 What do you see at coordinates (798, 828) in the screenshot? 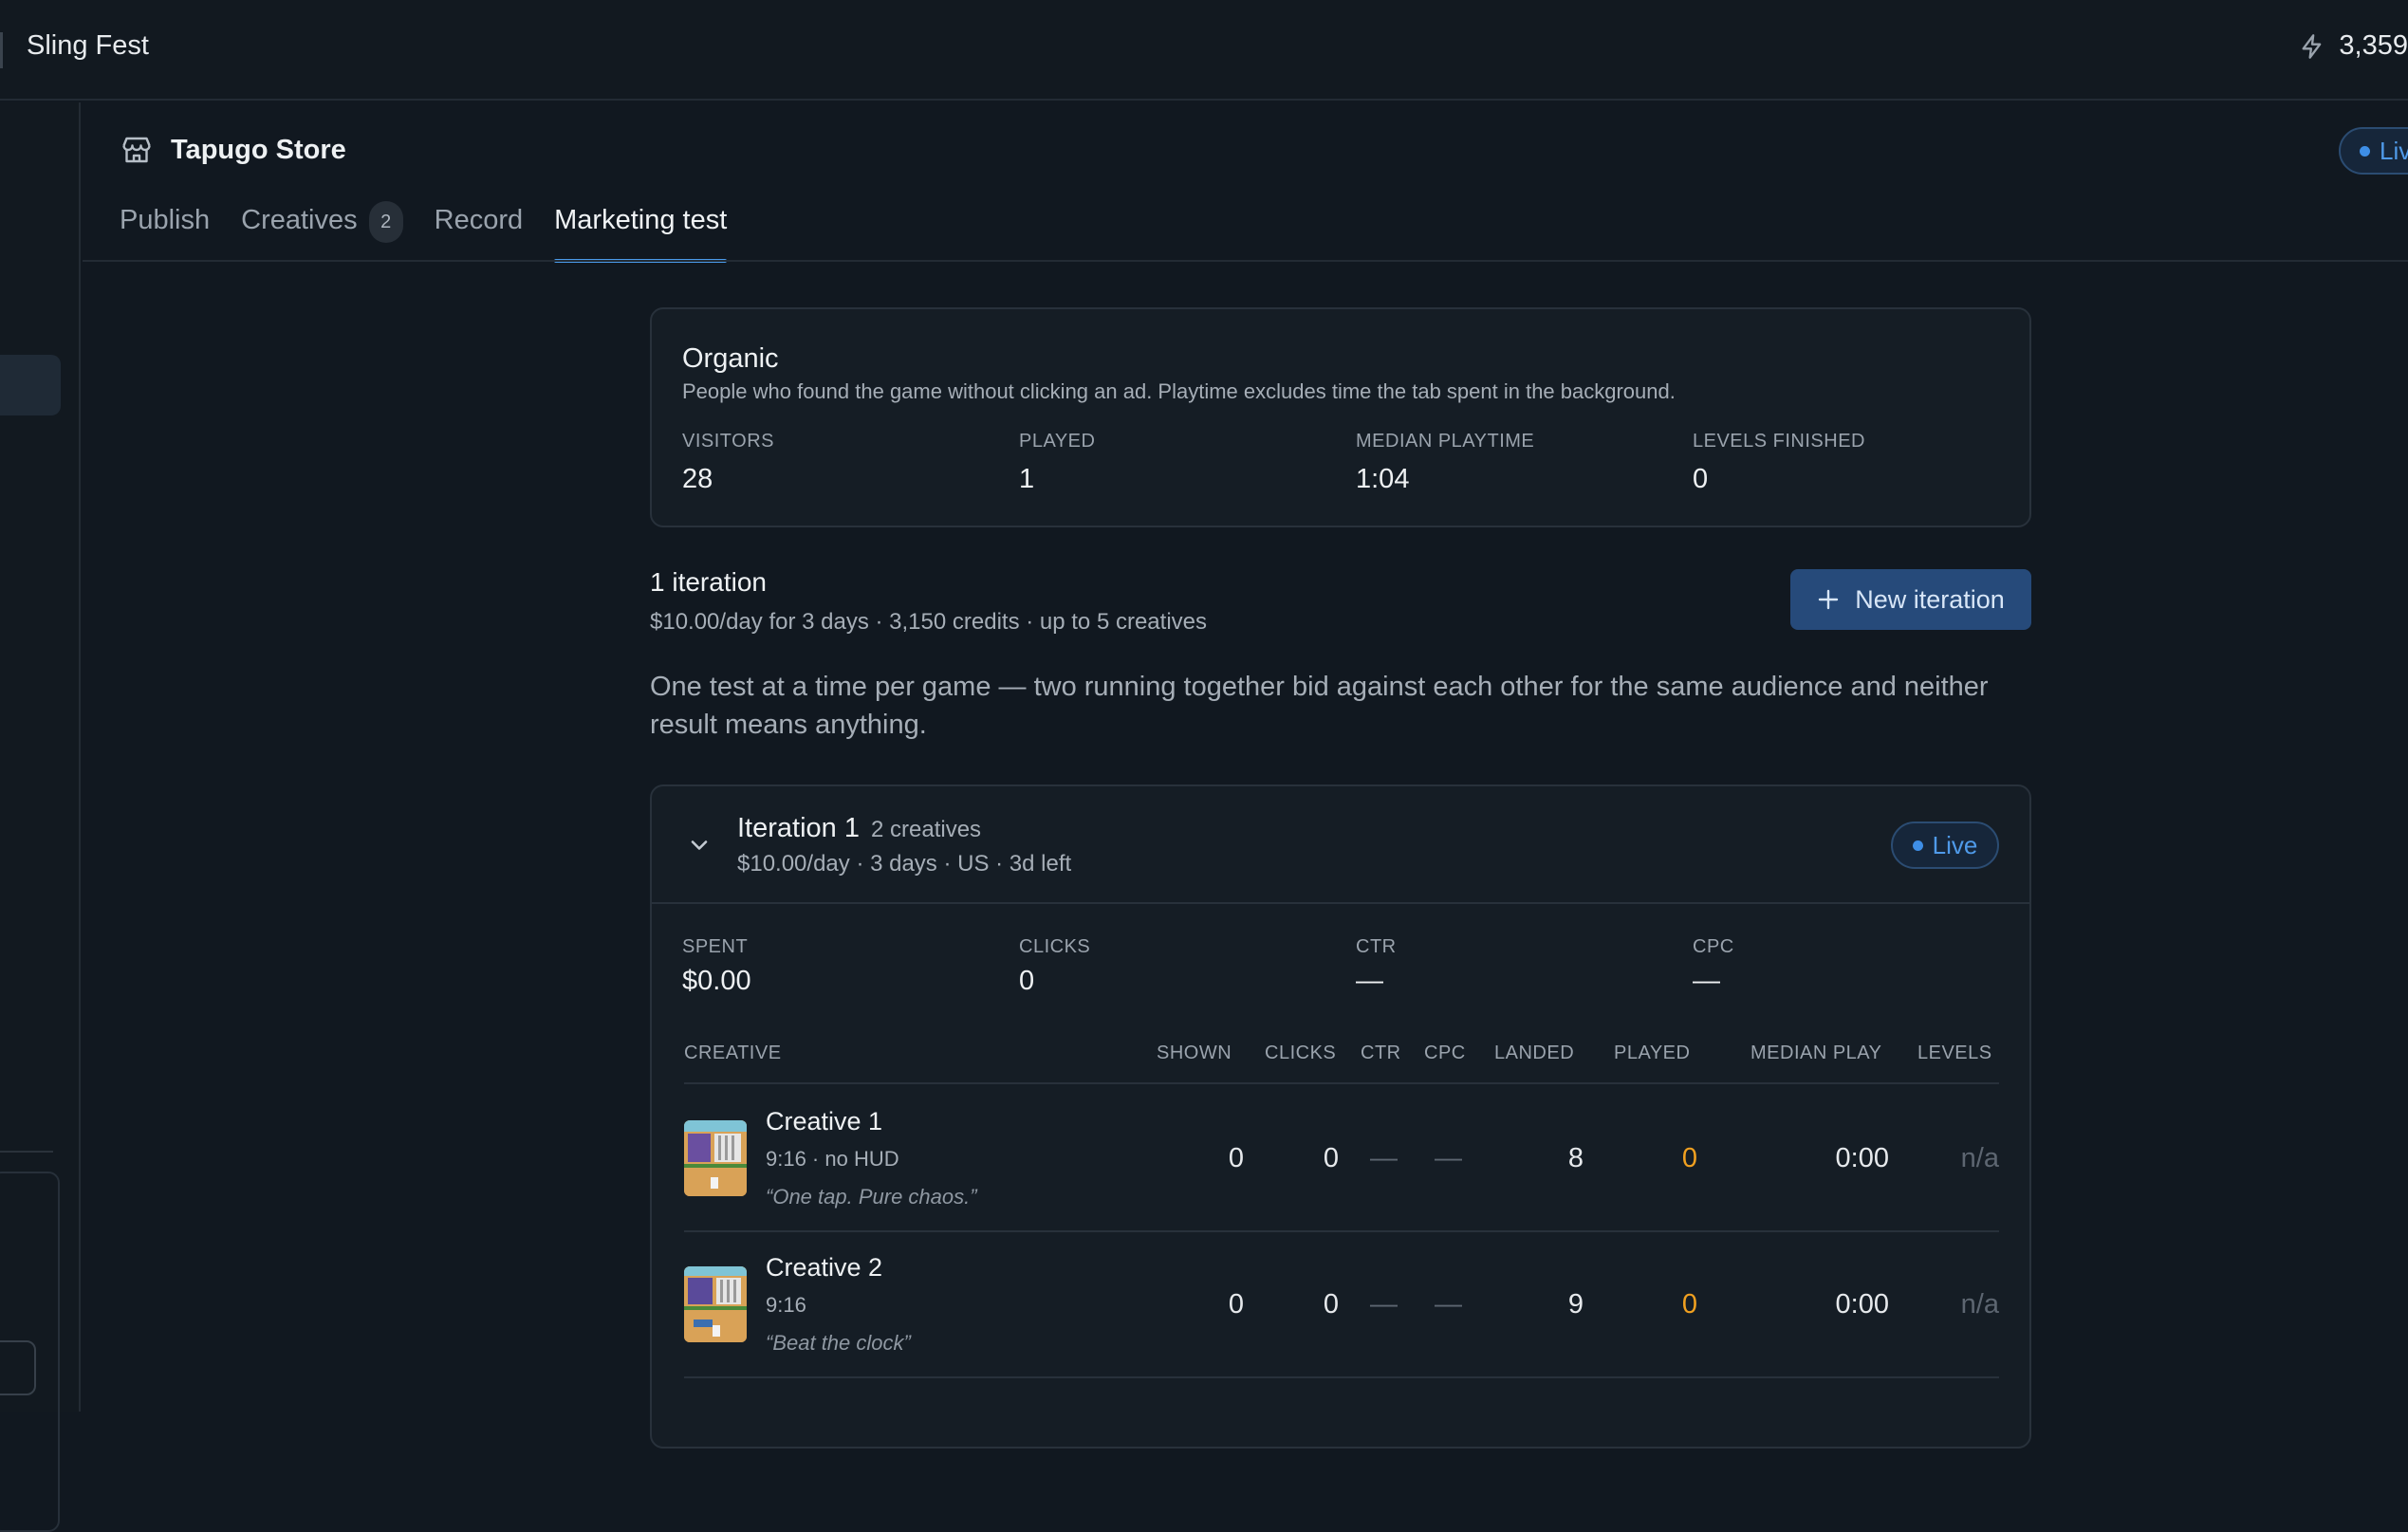
I see `iteration-title: Iteration 1` at bounding box center [798, 828].